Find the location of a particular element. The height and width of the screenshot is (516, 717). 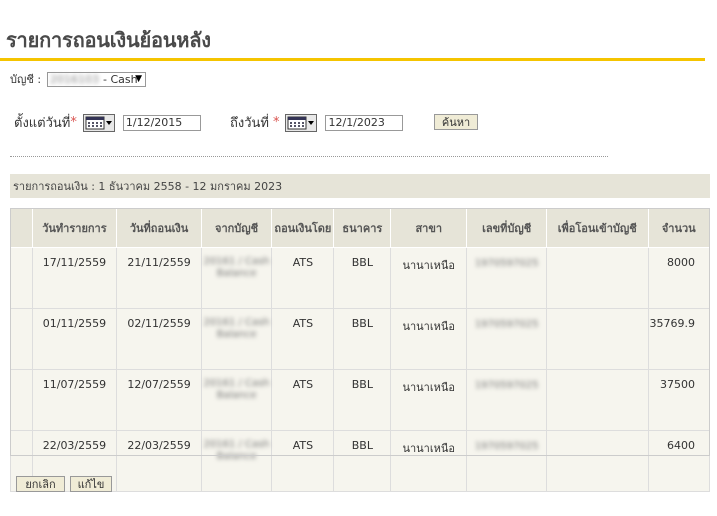

to-calendar-button is located at coordinates (301, 122).